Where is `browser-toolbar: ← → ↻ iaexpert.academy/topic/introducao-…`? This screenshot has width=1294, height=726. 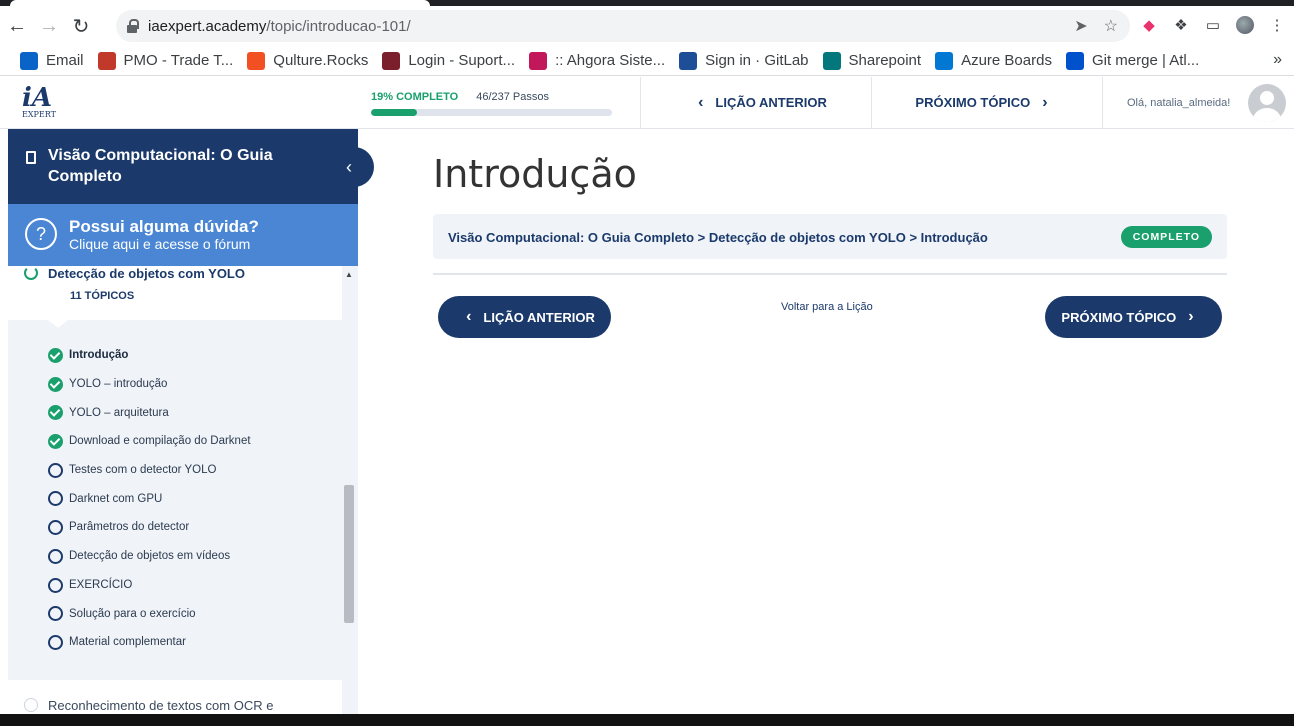
browser-toolbar: ← → ↻ iaexpert.academy/topic/introducao-… is located at coordinates (647, 26).